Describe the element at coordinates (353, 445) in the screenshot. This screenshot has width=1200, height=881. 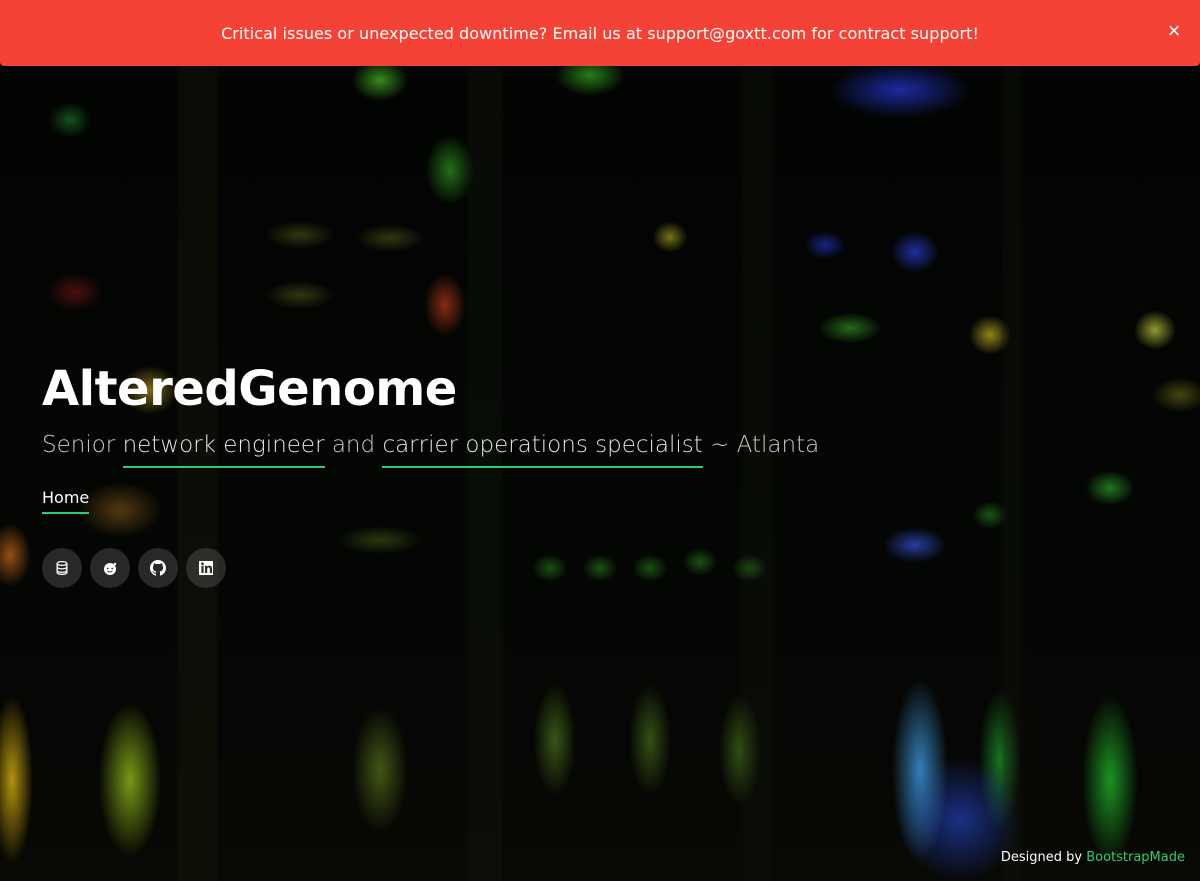
I see `subtitle-middle: and` at that location.